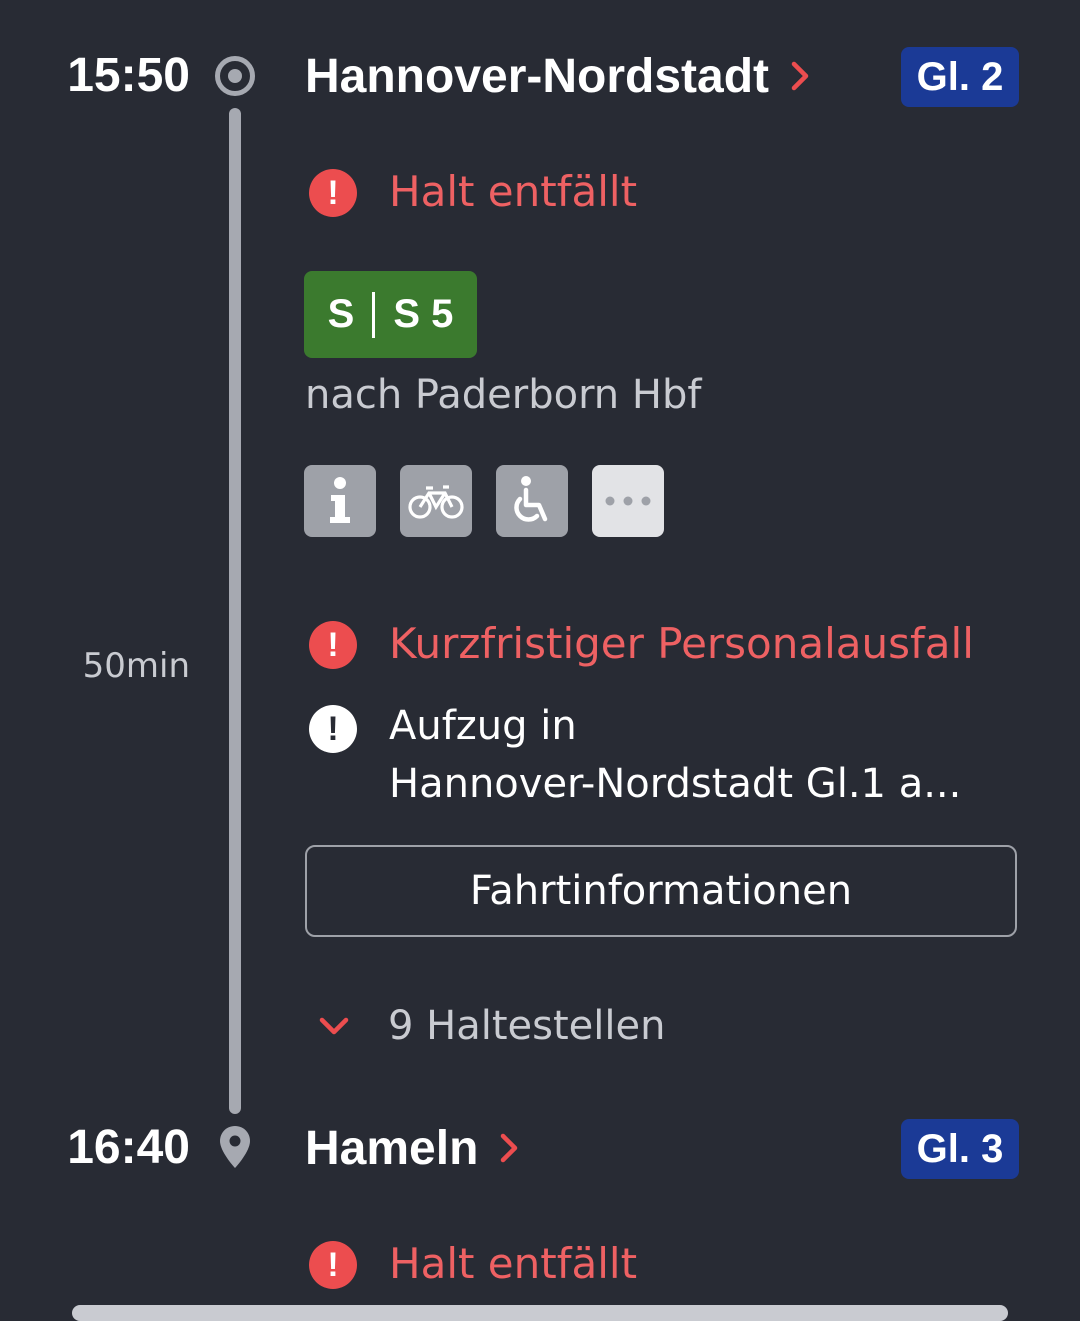 The height and width of the screenshot is (1321, 1080). What do you see at coordinates (128, 75) in the screenshot?
I see `departure-time: 15:50` at bounding box center [128, 75].